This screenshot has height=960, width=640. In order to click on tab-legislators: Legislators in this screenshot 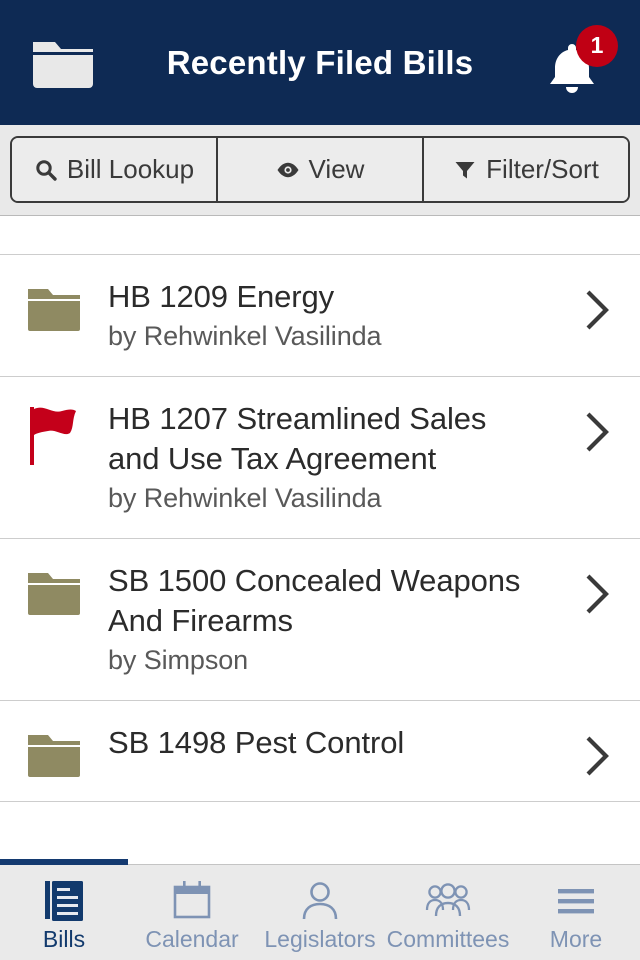, I will do `click(320, 912)`.